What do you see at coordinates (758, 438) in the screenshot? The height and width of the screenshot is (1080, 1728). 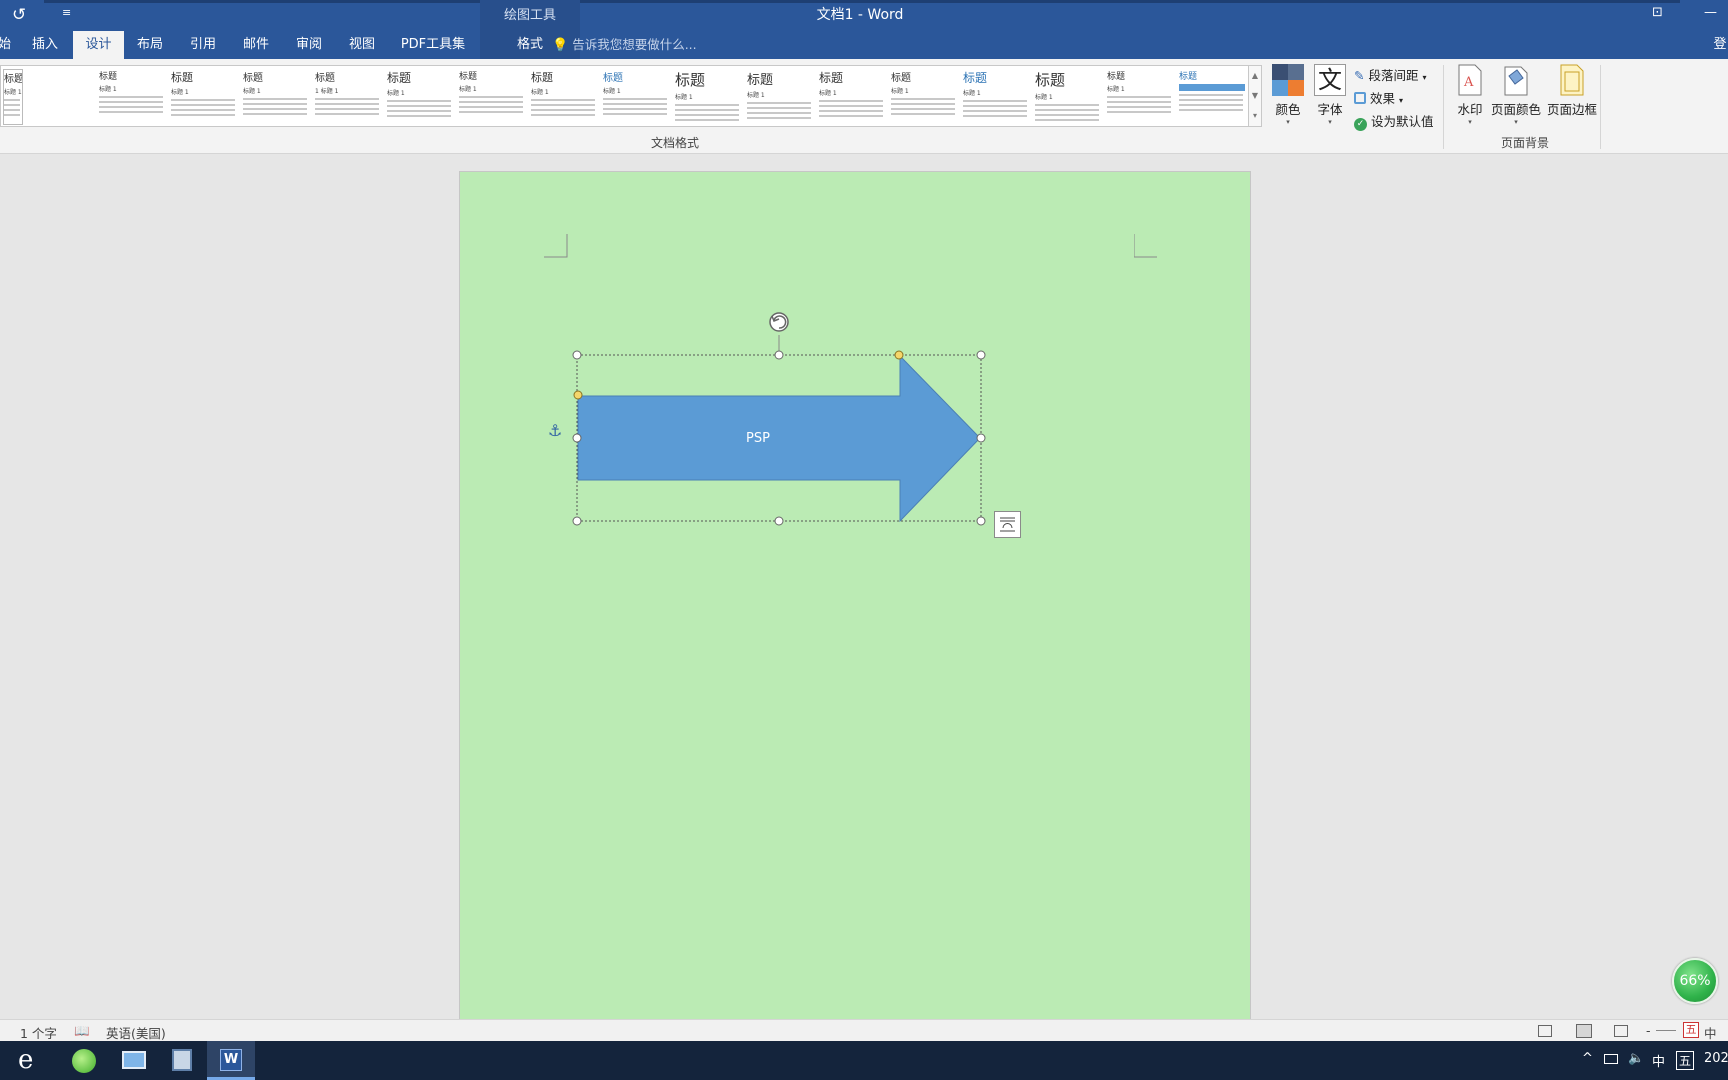 I see `shape-text: PSP` at bounding box center [758, 438].